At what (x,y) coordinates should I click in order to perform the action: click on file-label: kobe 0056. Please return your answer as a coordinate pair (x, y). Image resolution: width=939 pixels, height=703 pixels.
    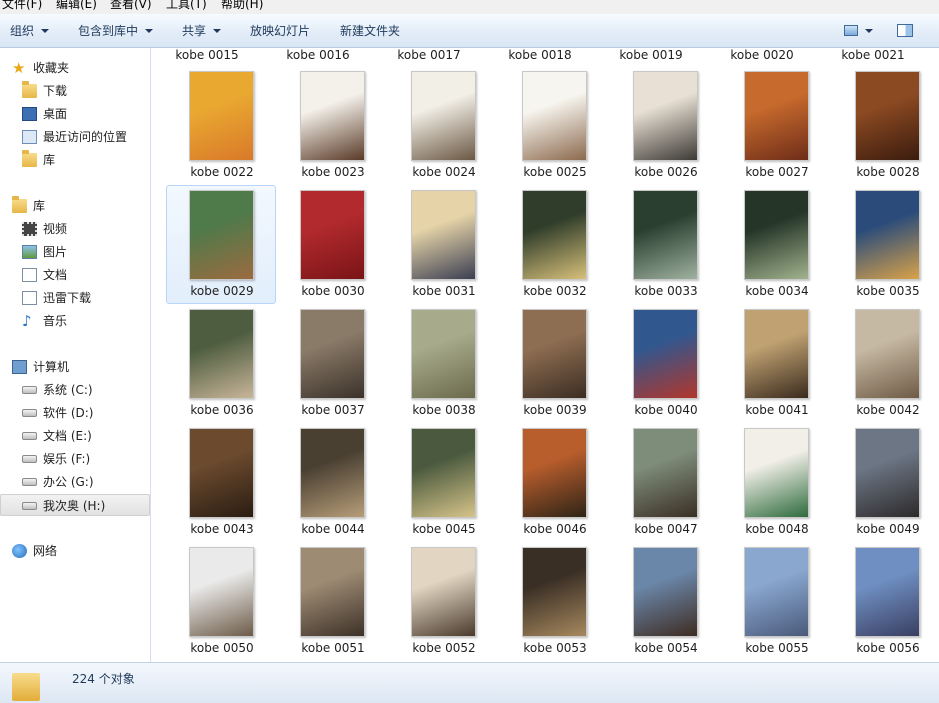
    Looking at the image, I should click on (886, 648).